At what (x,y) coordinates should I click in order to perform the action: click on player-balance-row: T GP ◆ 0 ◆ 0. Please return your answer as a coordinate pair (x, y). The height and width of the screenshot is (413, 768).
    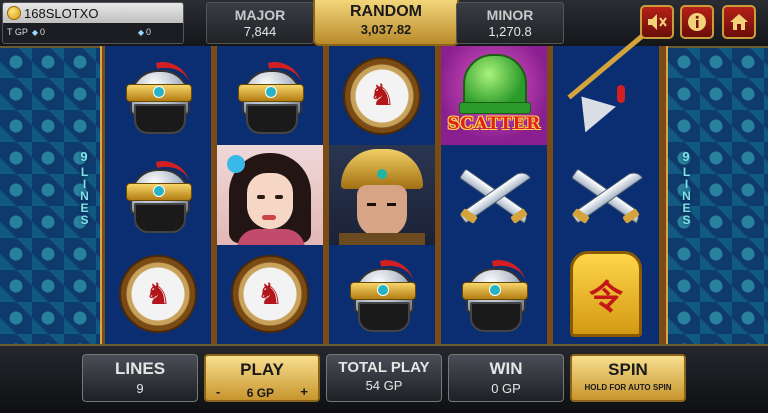
    Looking at the image, I should click on (93, 32).